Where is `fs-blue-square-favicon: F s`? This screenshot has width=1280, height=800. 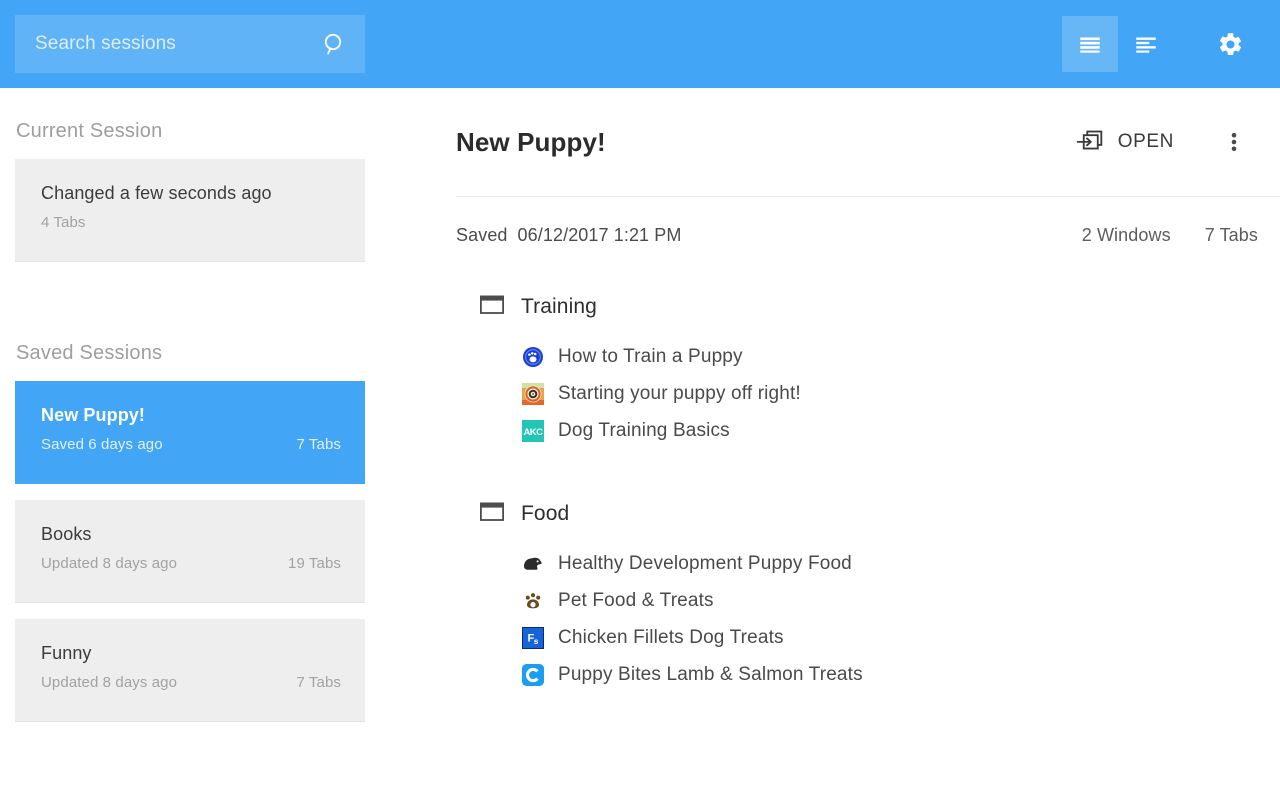 fs-blue-square-favicon: F s is located at coordinates (533, 637).